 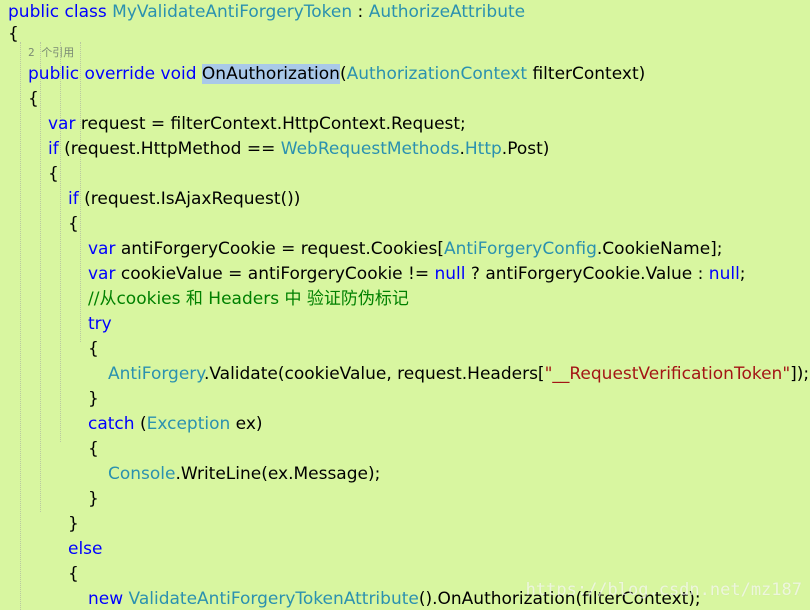 What do you see at coordinates (742, 274) in the screenshot?
I see `code-token: ;` at bounding box center [742, 274].